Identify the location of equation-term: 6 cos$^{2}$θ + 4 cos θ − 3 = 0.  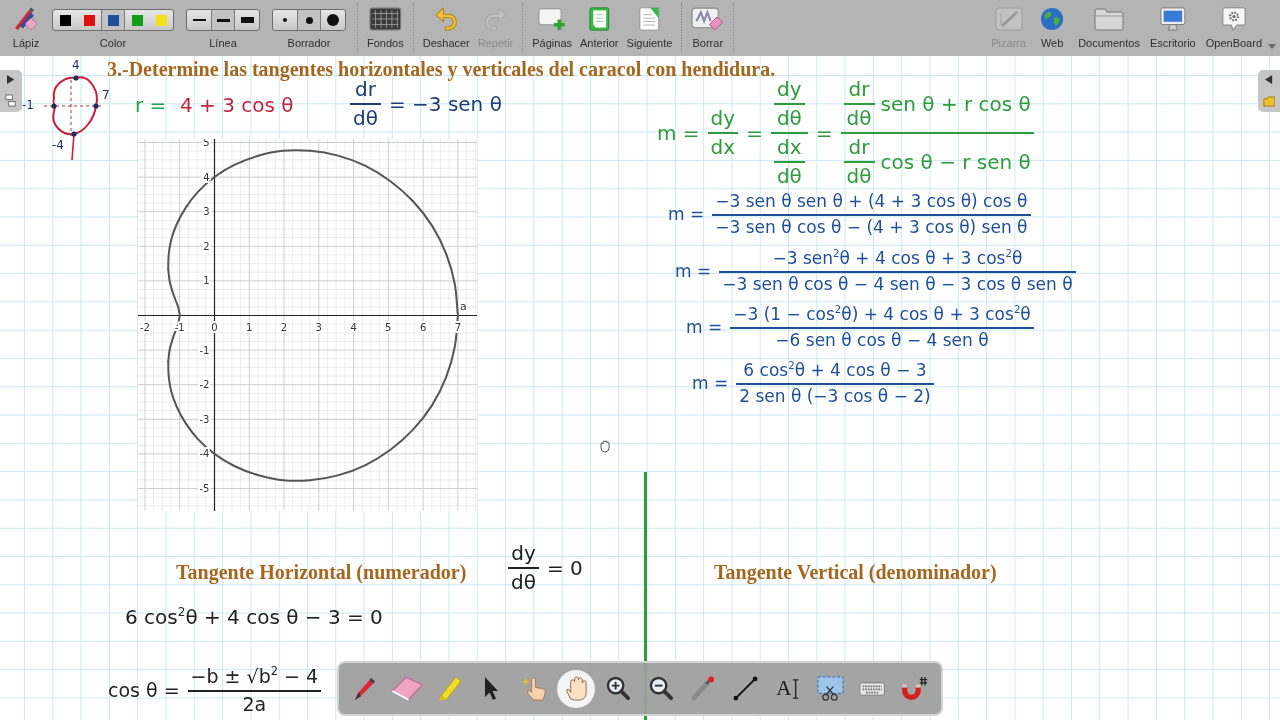
(254, 617).